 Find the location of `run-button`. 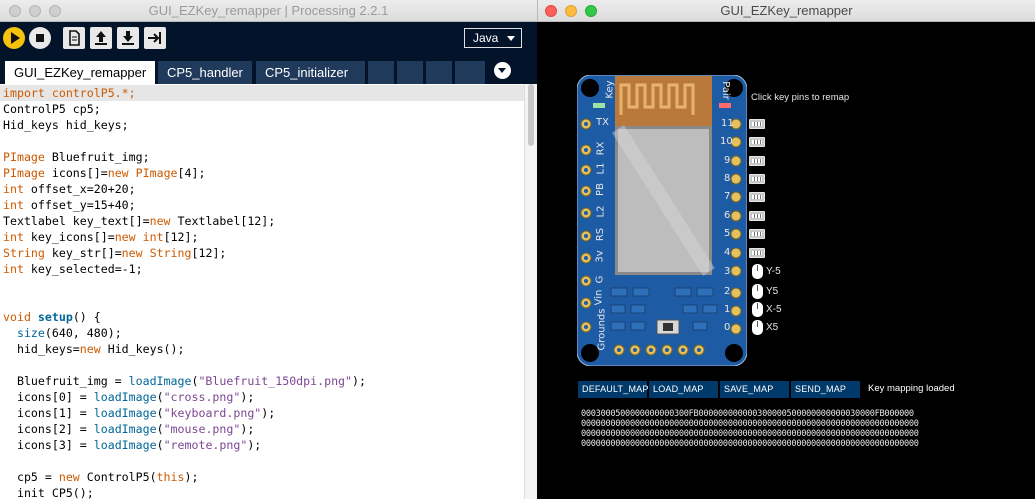

run-button is located at coordinates (14, 38).